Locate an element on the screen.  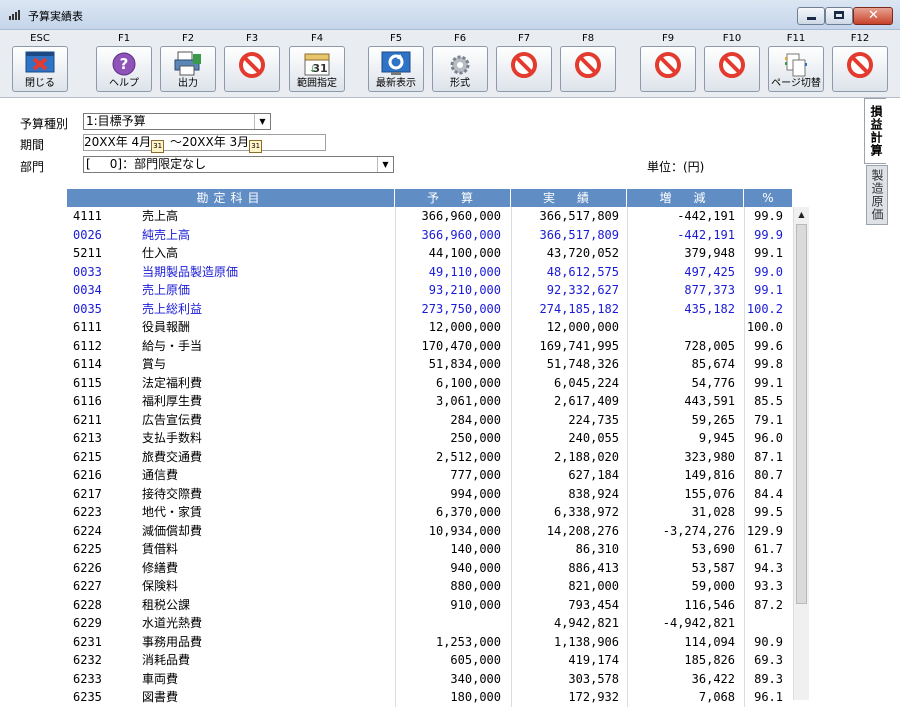
header-budget: 予 算 is located at coordinates (453, 198).